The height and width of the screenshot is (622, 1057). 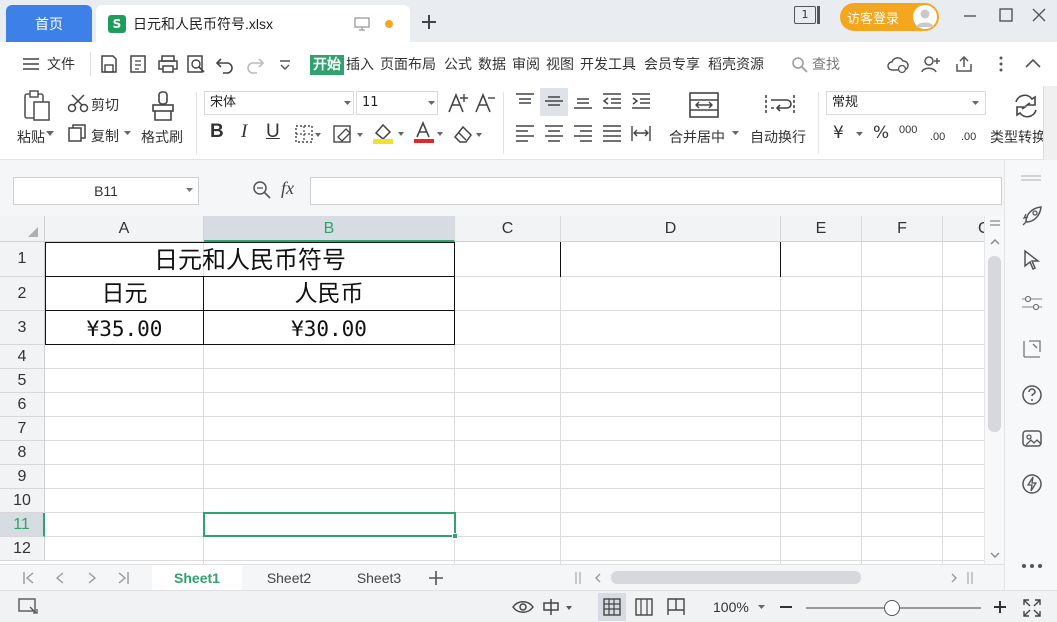 What do you see at coordinates (778, 137) in the screenshot?
I see `wrap-text-button: 自动换行` at bounding box center [778, 137].